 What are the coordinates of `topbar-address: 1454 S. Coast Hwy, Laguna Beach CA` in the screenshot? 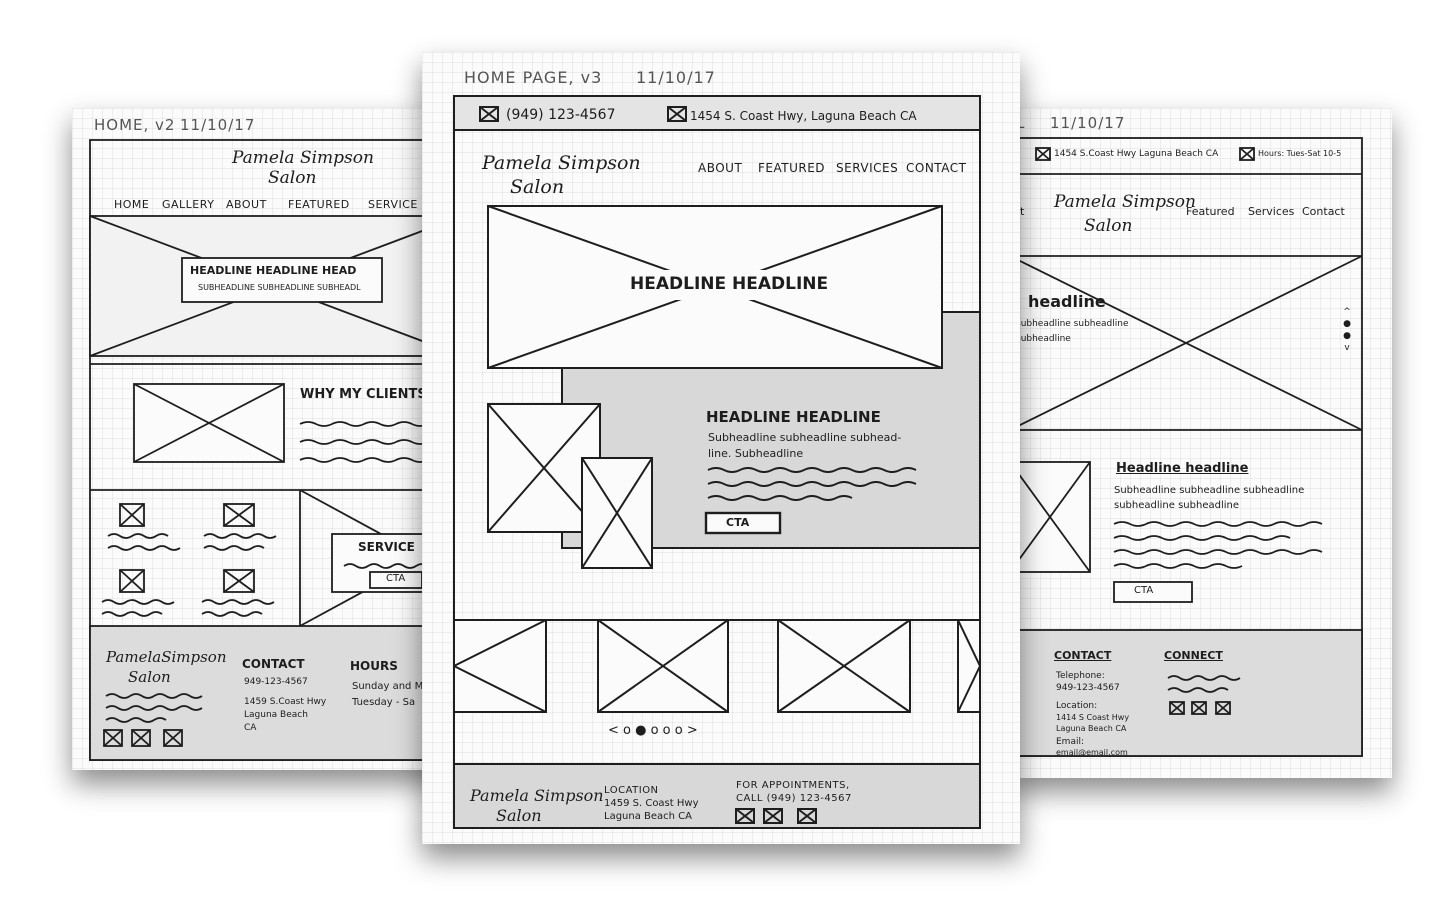 It's located at (803, 116).